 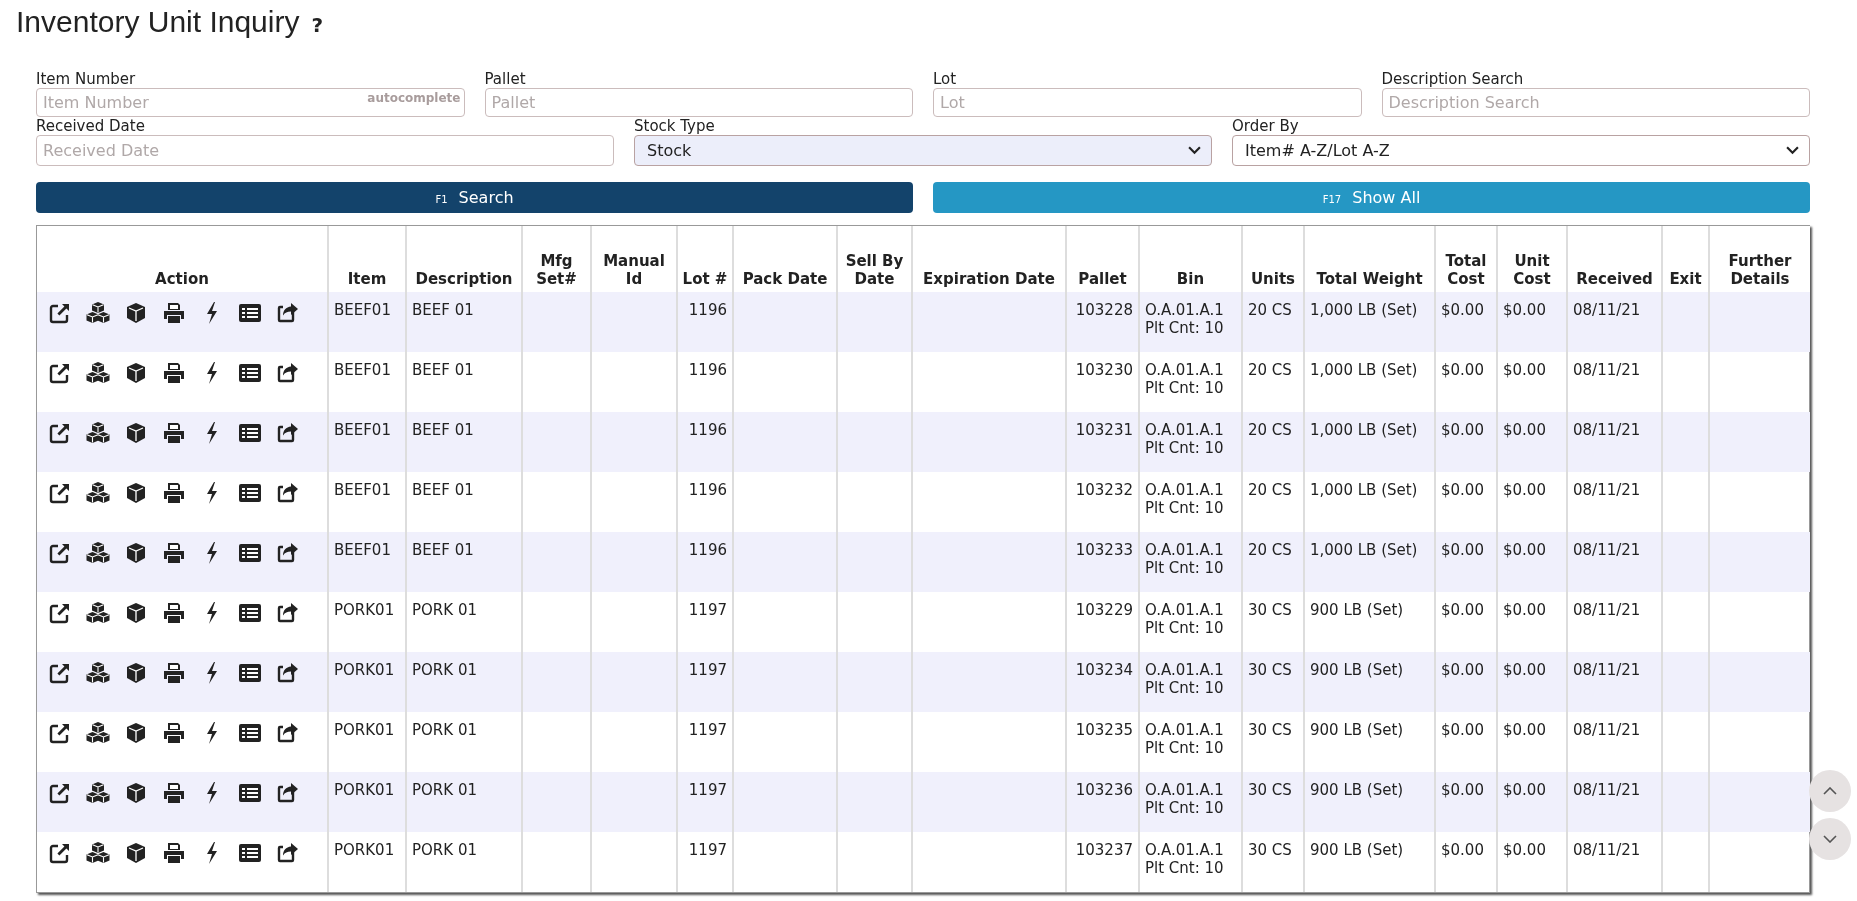 I want to click on field-label: Pallet, so click(x=505, y=79).